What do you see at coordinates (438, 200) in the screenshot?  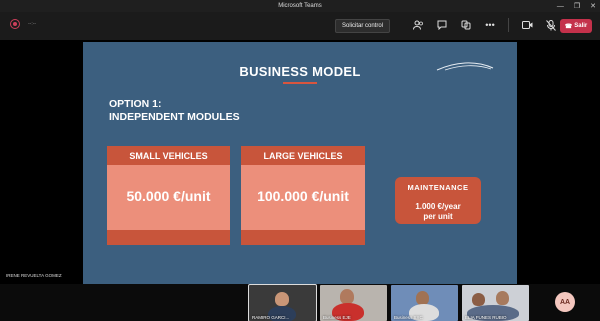 I see `maintenance-box: MAINTENANCE 1.000 €/year per unit` at bounding box center [438, 200].